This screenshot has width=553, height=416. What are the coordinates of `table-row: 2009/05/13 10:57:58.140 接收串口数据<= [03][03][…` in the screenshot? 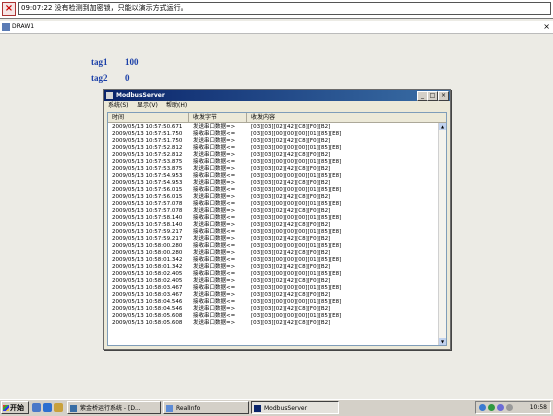 It's located at (273, 218).